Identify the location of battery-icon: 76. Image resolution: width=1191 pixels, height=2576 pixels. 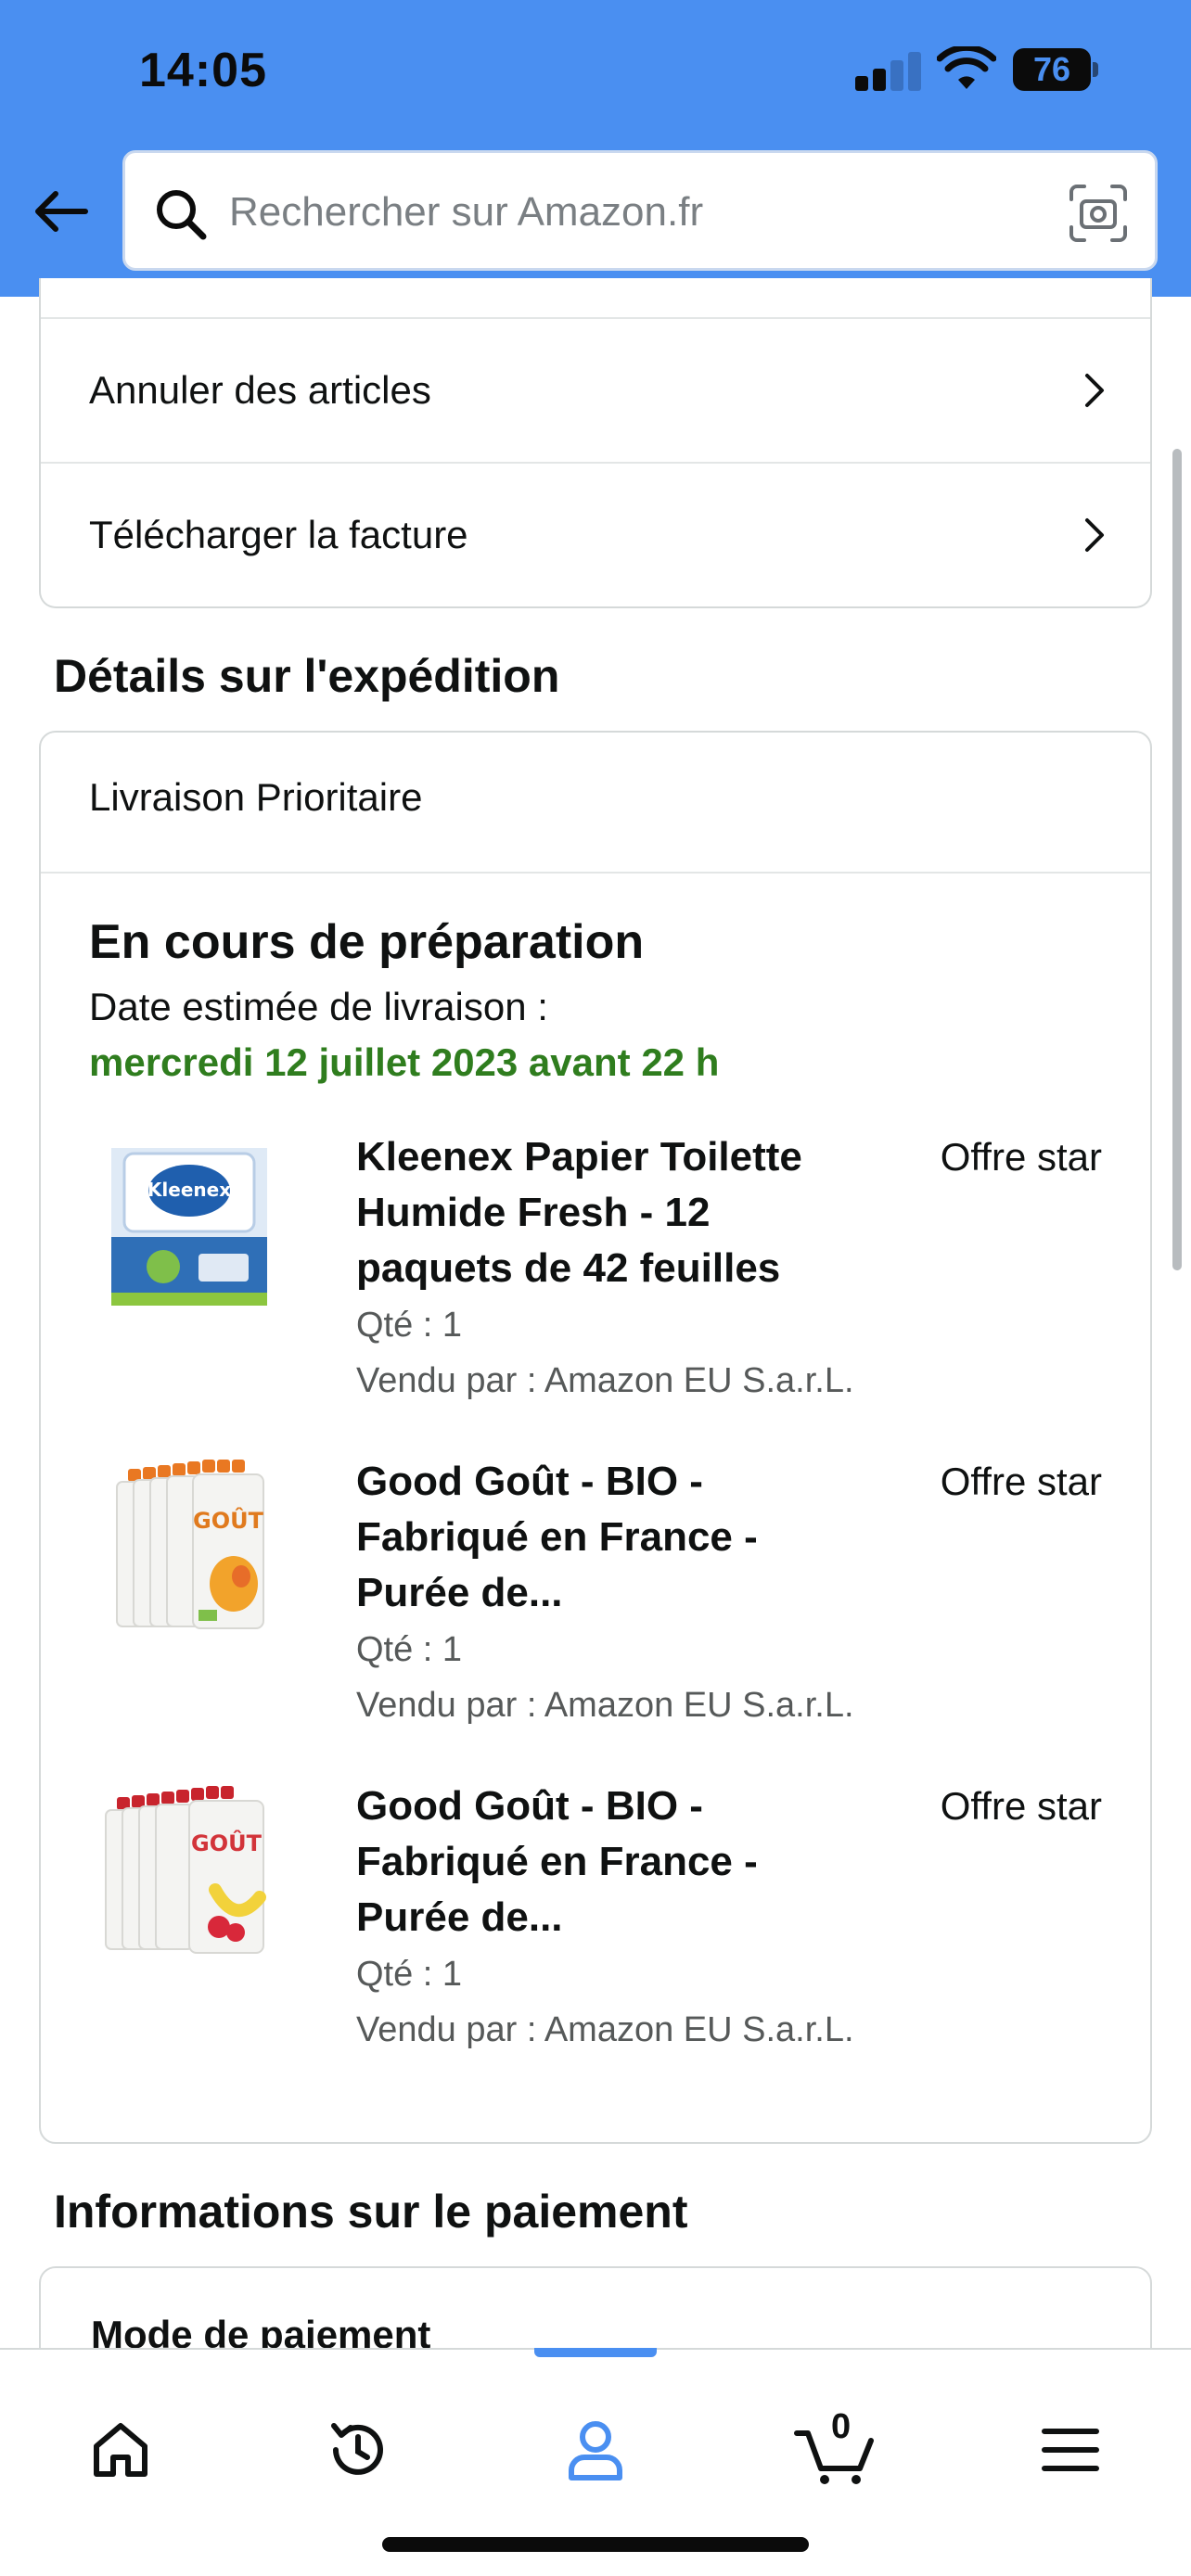
(1055, 69).